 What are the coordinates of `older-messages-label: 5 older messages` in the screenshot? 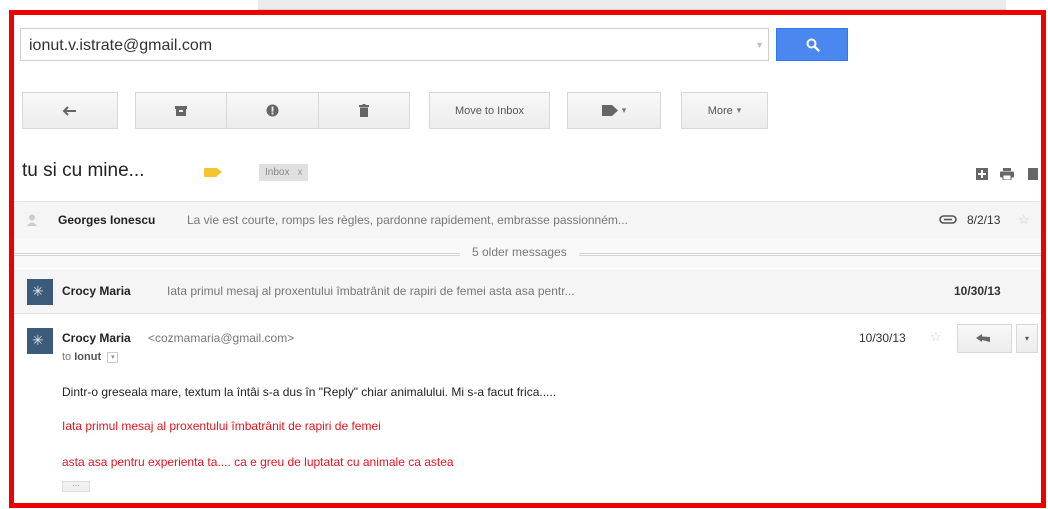 It's located at (519, 252).